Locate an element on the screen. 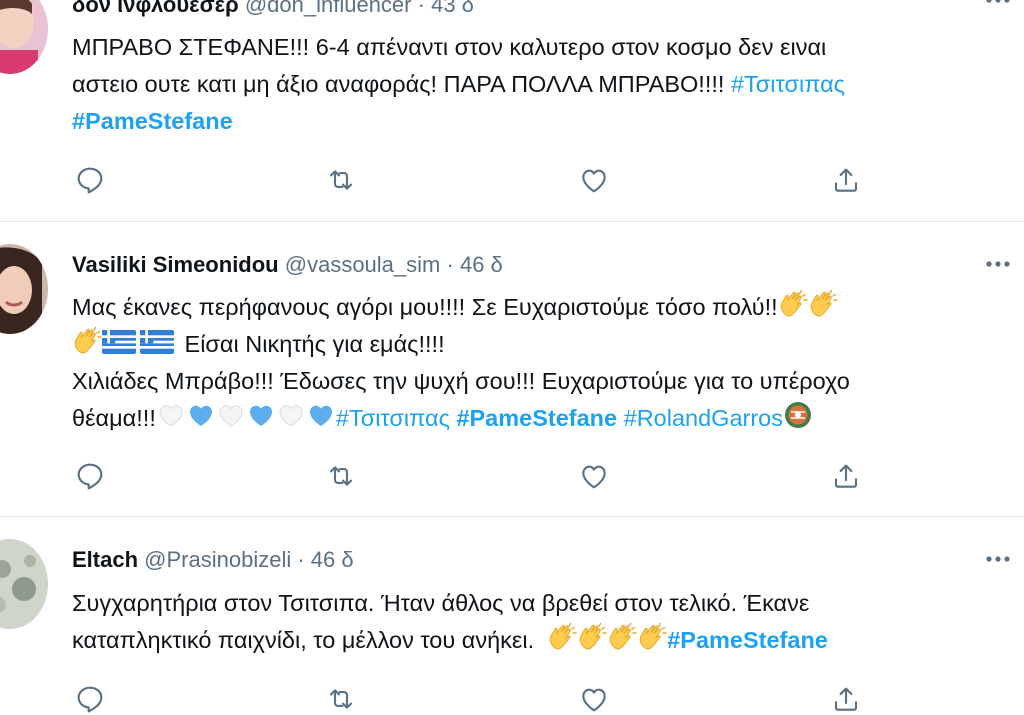 The width and height of the screenshot is (1024, 715). text-line: Είσαι Νικητής για εμάς!!!! is located at coordinates (311, 344).